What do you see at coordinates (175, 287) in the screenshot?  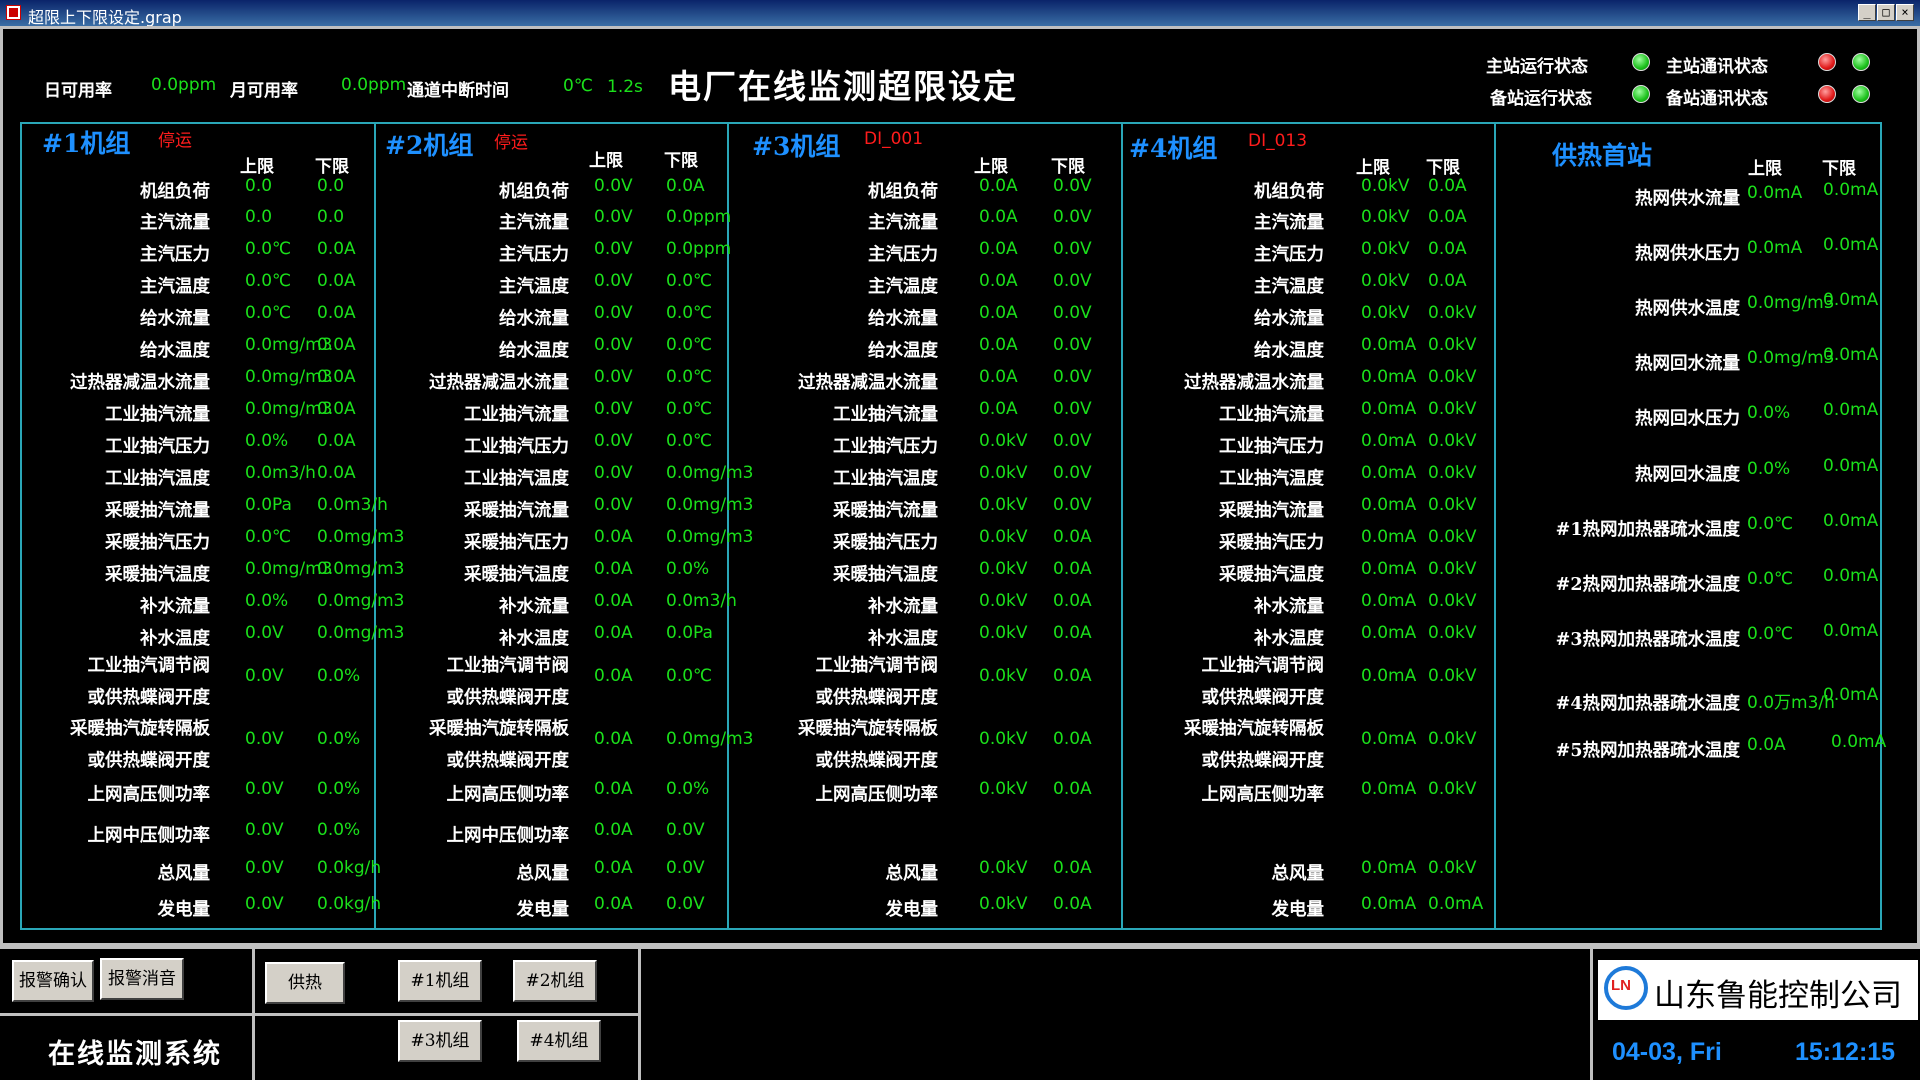 I see `unit1-row-label: 主汽温度` at bounding box center [175, 287].